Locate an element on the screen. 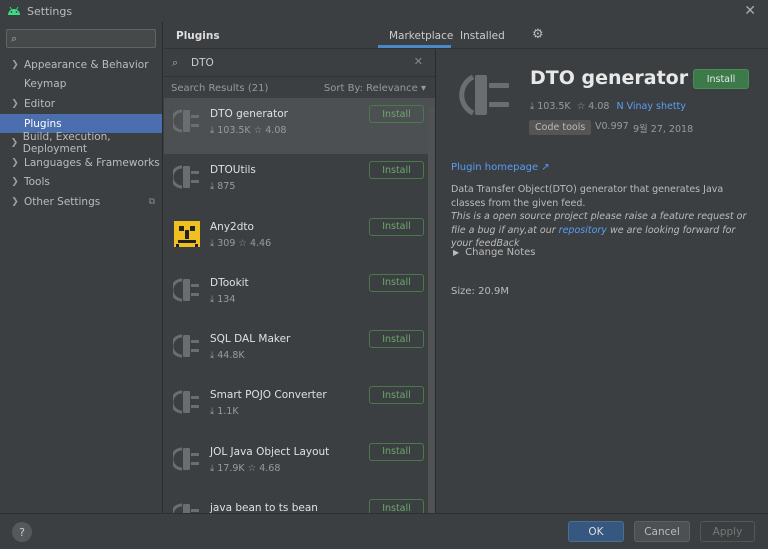  sort-dropdown: Sort By: Relevance ▾ is located at coordinates (375, 88).